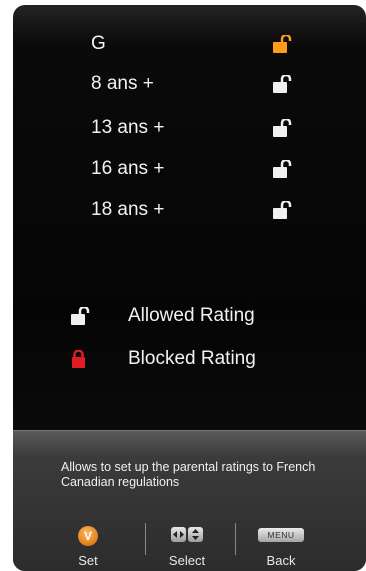 The height and width of the screenshot is (571, 366). Describe the element at coordinates (128, 209) in the screenshot. I see `rating-label: 18 ans +` at that location.